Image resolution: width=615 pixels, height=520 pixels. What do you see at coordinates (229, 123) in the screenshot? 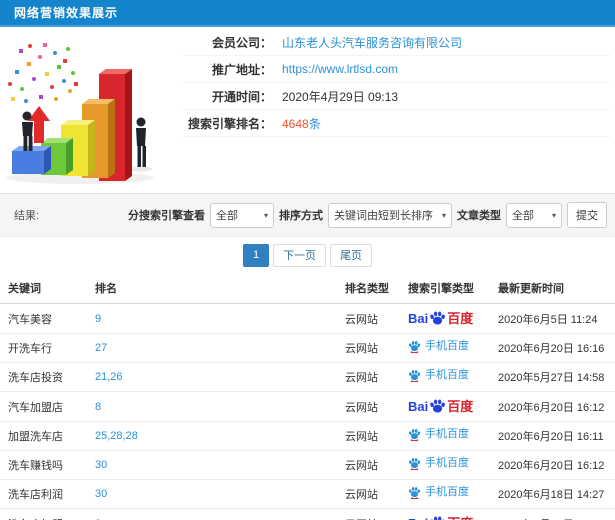
I see `info-row-rank-count-label: 搜索引擎排名：` at bounding box center [229, 123].